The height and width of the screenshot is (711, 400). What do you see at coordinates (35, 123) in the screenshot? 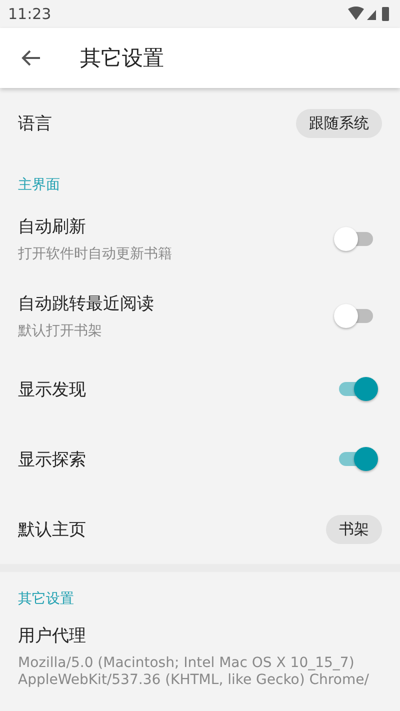
I see `setting-title: 语言` at bounding box center [35, 123].